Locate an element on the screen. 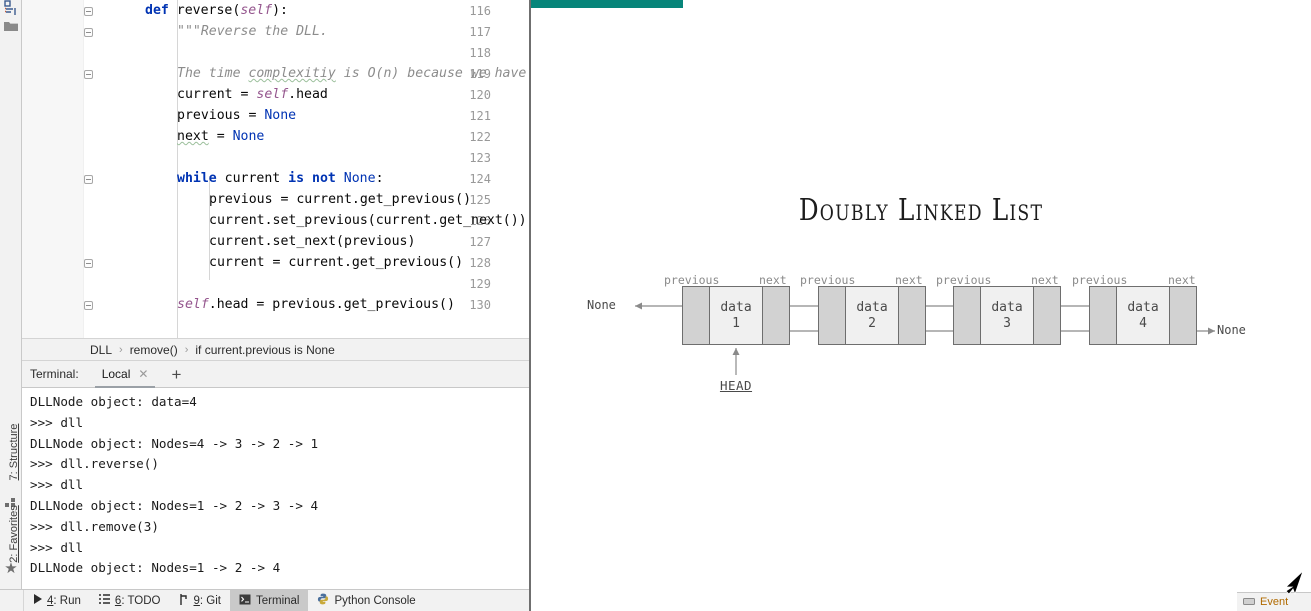 The width and height of the screenshot is (1311, 611). label-previous-2: previous is located at coordinates (828, 280).